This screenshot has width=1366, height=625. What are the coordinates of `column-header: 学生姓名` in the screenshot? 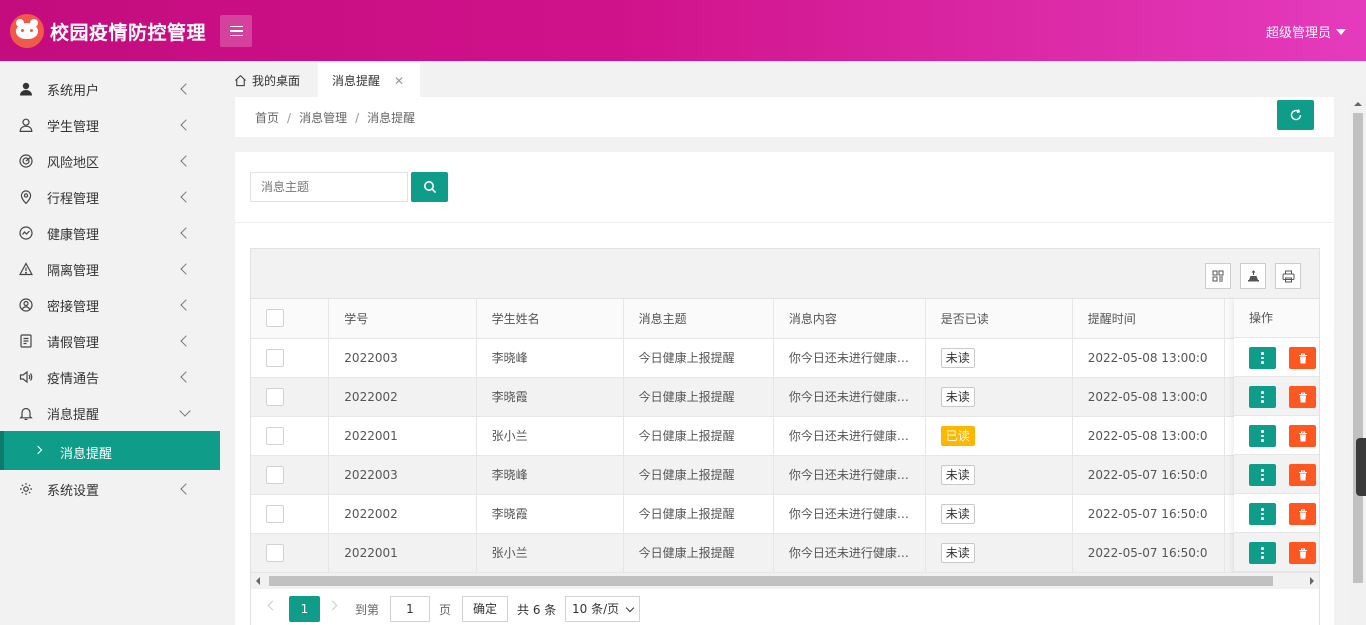 It's located at (550, 319).